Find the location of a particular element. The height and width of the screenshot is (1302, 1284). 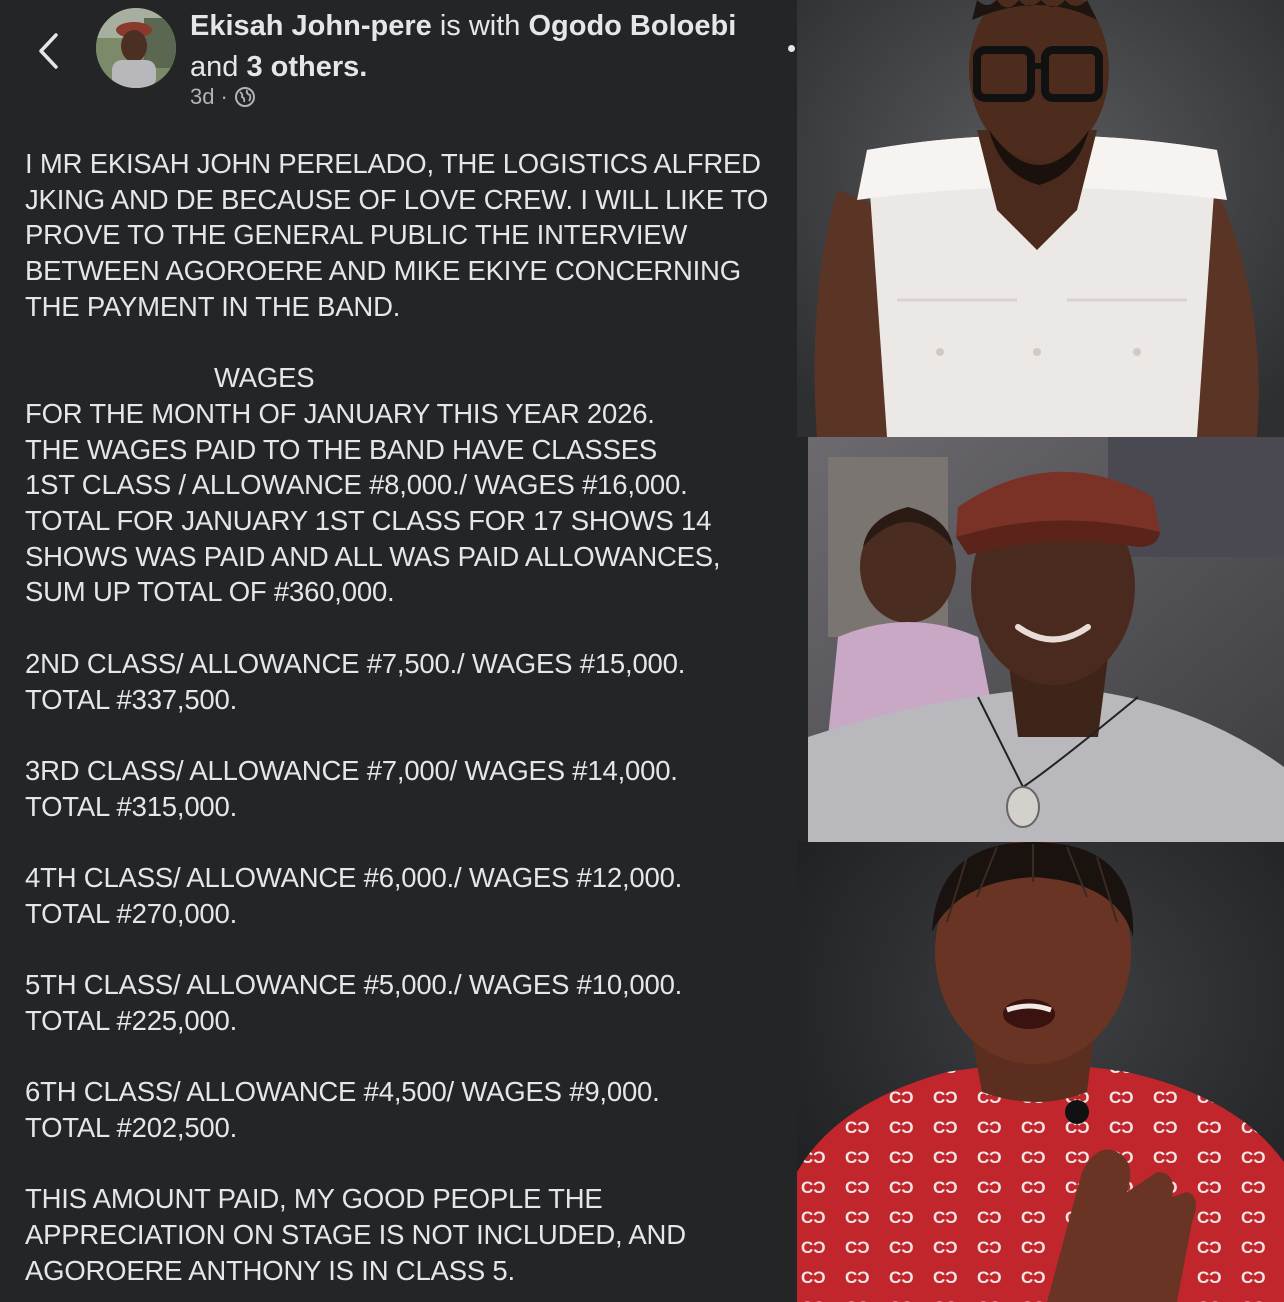

body-line: THE WAGES PAID TO THE BAND HAVE CLASSES is located at coordinates (341, 449).